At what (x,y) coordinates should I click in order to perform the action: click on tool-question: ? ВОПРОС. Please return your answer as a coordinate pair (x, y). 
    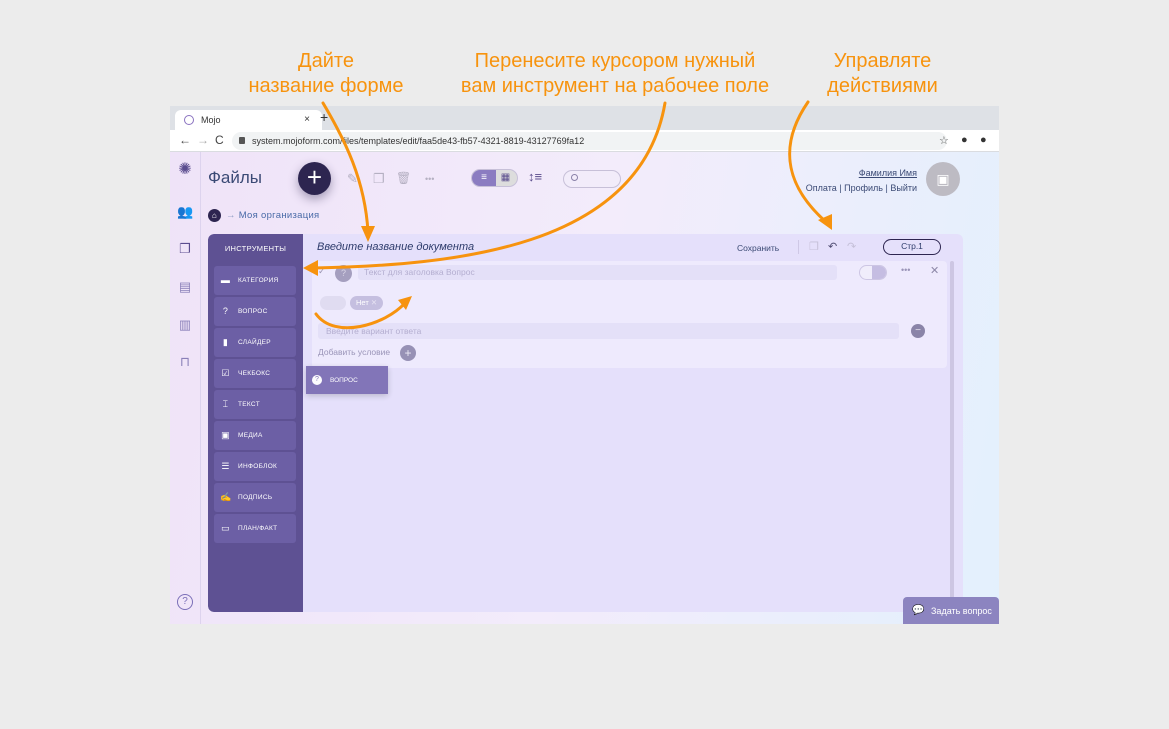
    Looking at the image, I should click on (255, 311).